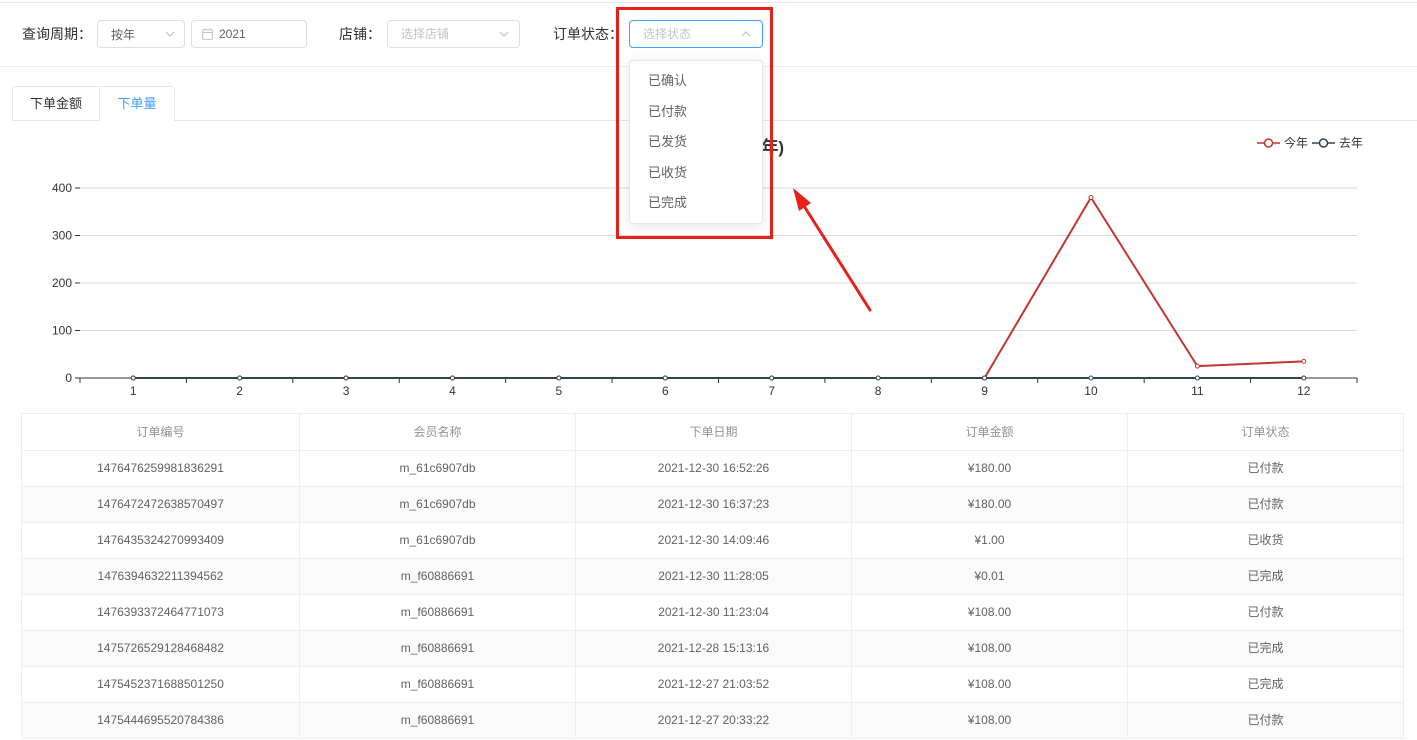  I want to click on year-input, so click(249, 34).